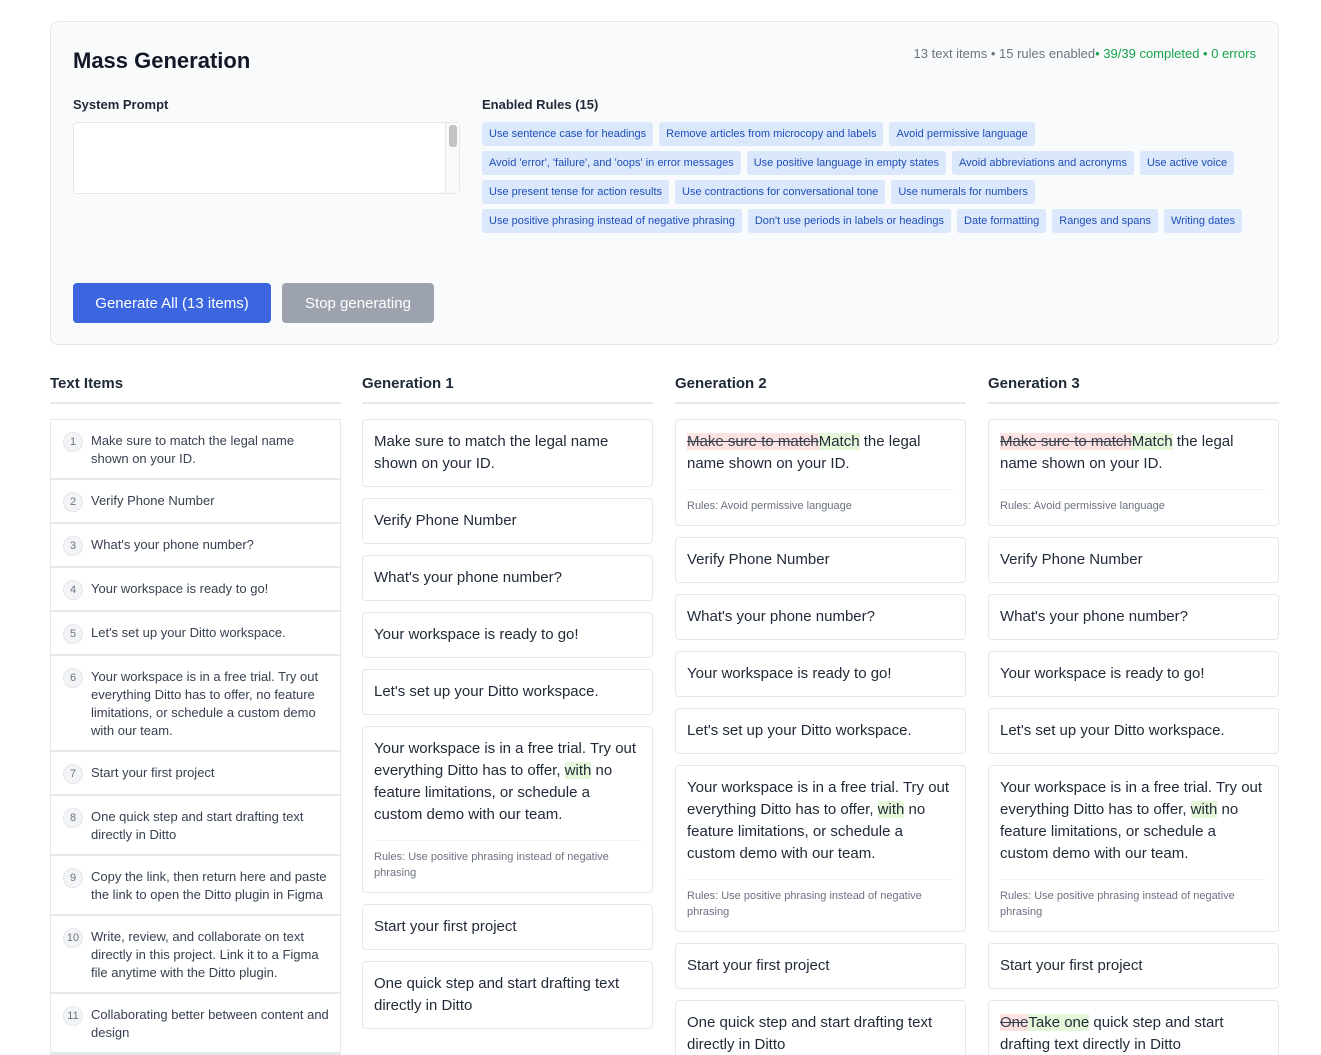 The width and height of the screenshot is (1321, 1055). What do you see at coordinates (452, 158) in the screenshot?
I see `system-prompt-scrollbar` at bounding box center [452, 158].